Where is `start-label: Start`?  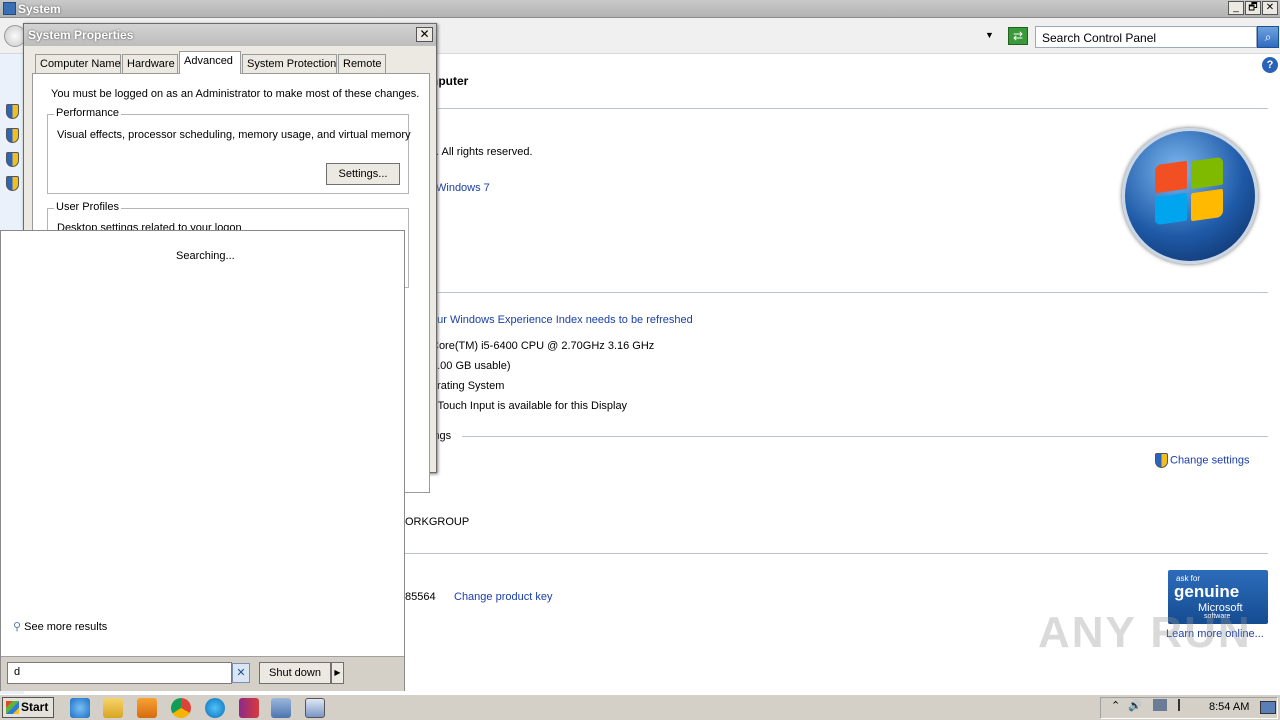 start-label: Start is located at coordinates (35, 707).